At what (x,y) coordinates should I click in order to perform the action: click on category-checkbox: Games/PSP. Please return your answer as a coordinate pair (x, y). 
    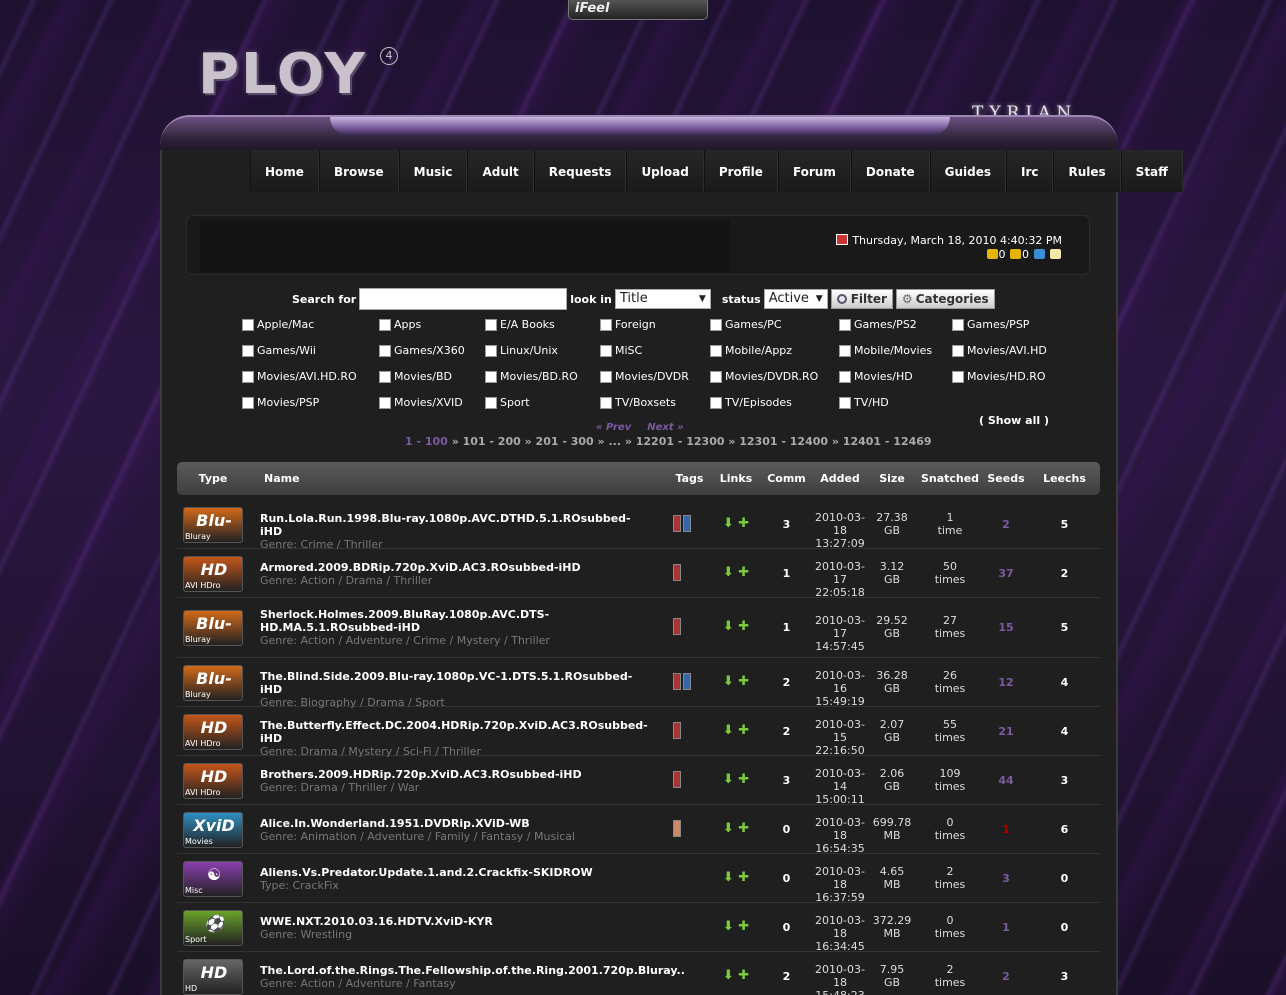
    Looking at the image, I should click on (990, 324).